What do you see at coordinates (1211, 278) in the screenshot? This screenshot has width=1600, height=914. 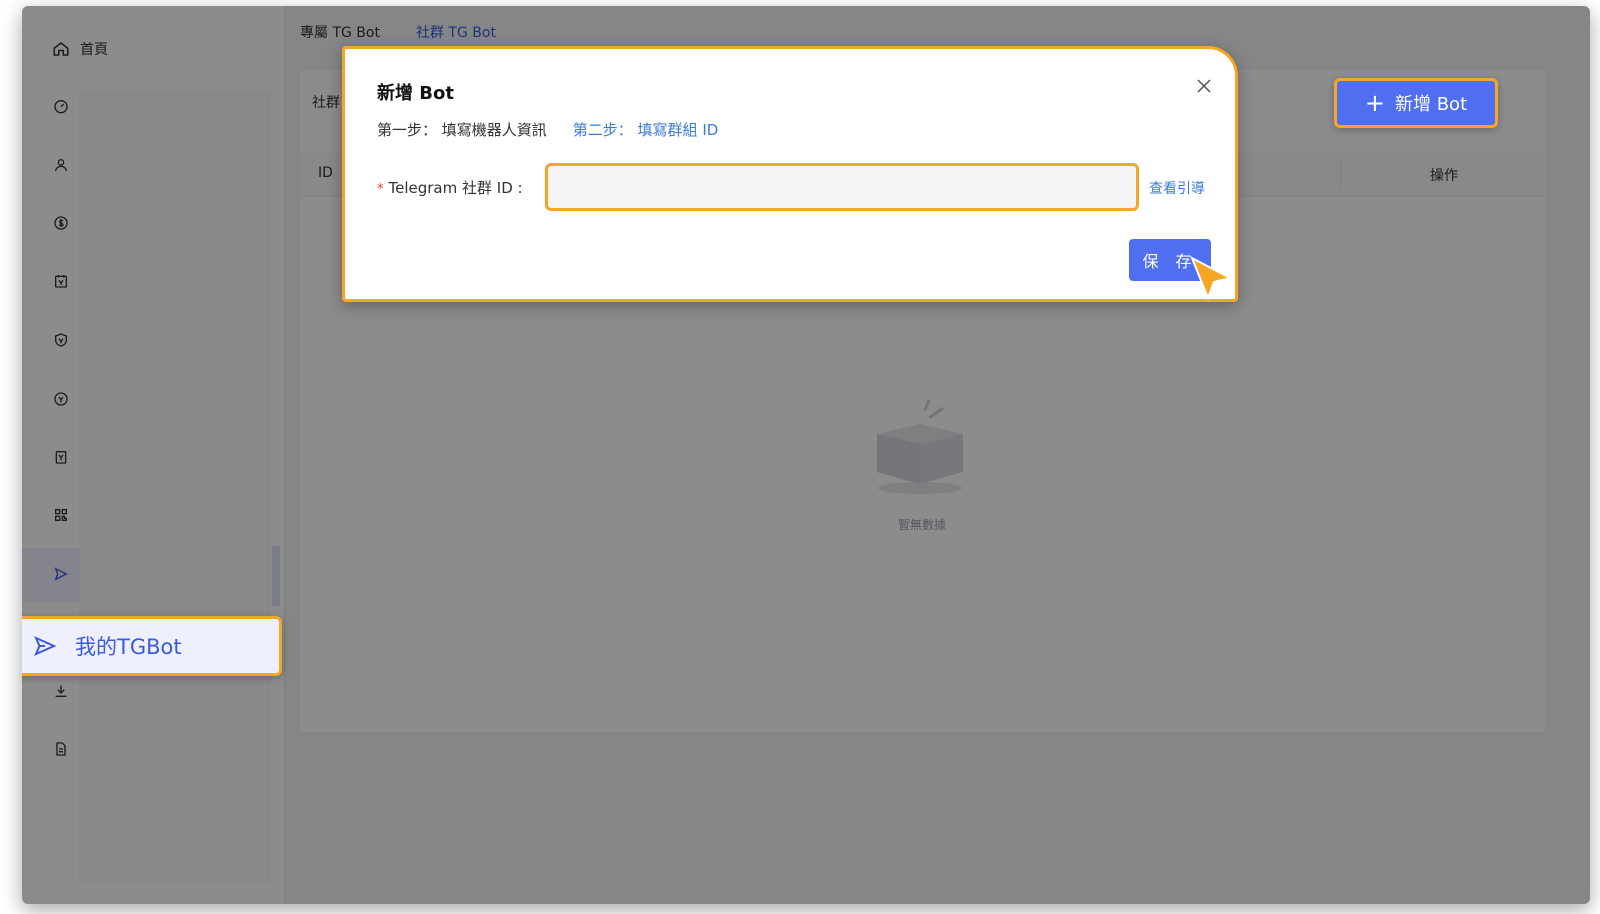 I see `cursor-pointer-icon` at bounding box center [1211, 278].